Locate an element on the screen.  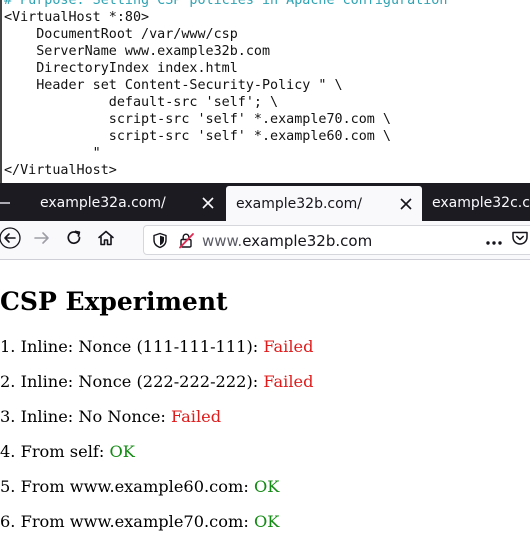
tab-list-icon is located at coordinates (13, 203).